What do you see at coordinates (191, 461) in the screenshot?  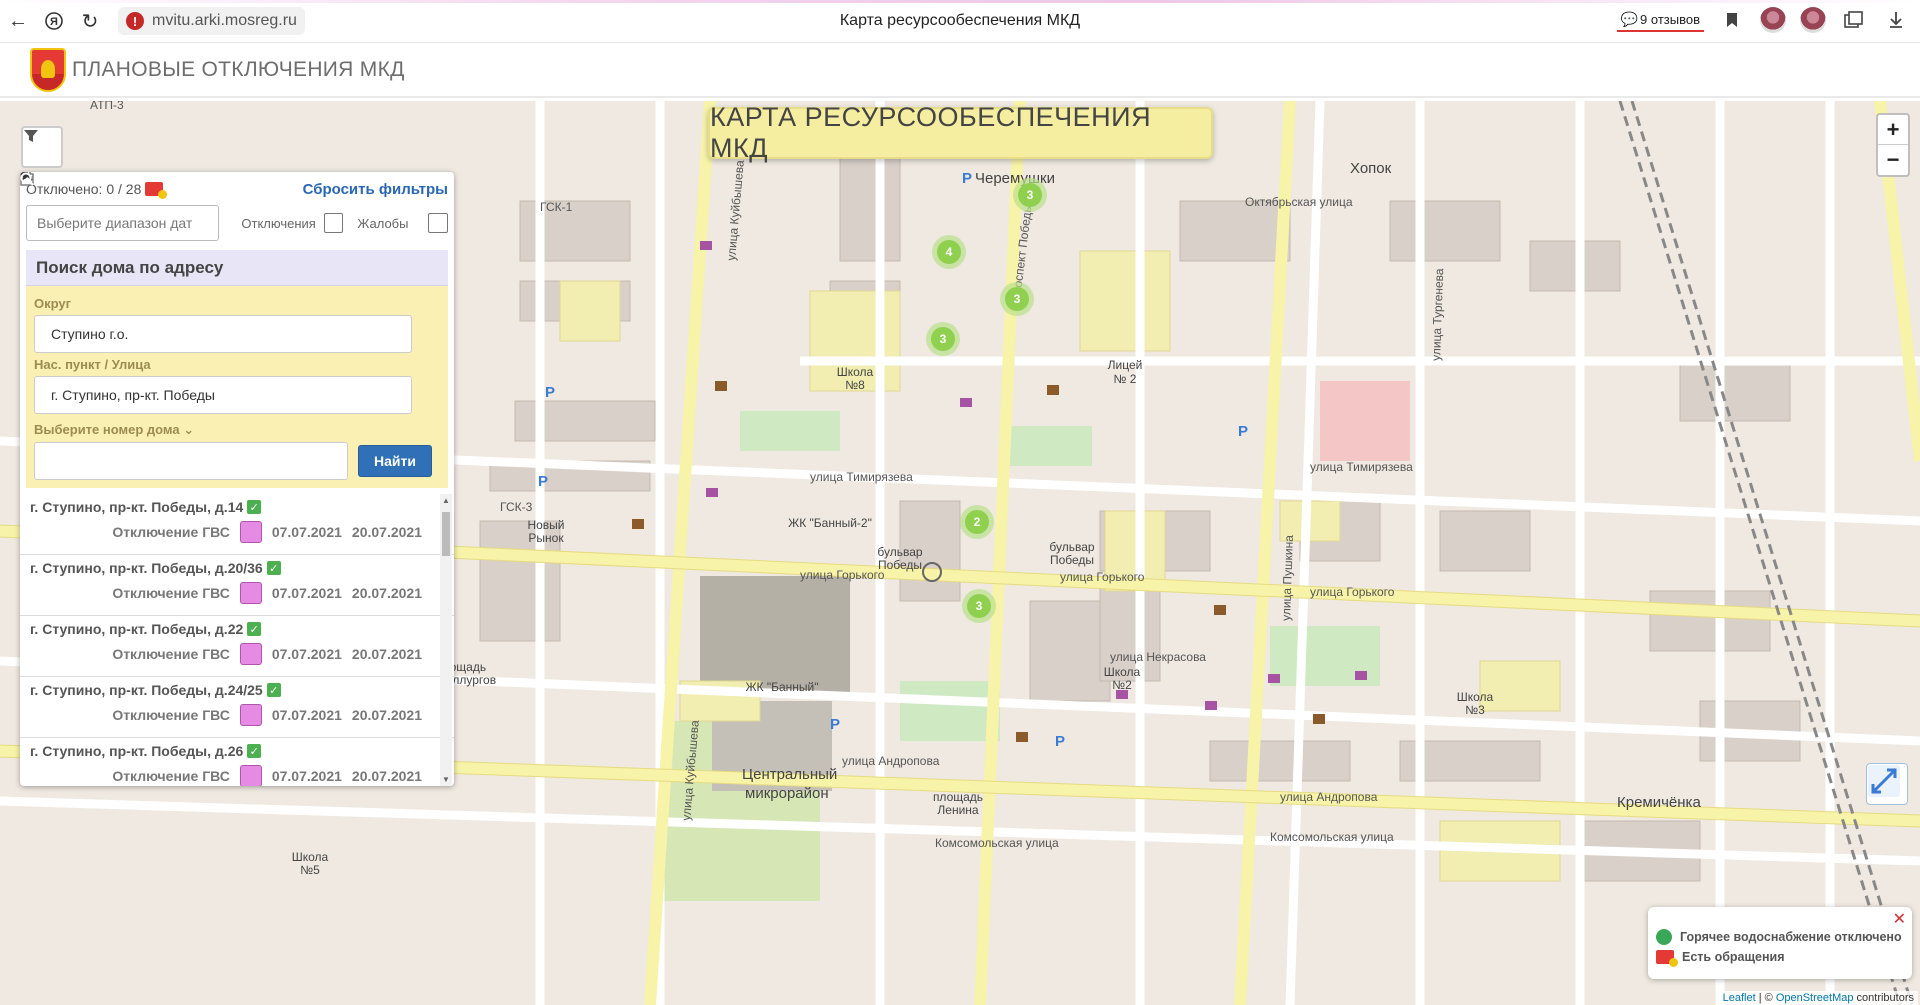 I see `house-number-input` at bounding box center [191, 461].